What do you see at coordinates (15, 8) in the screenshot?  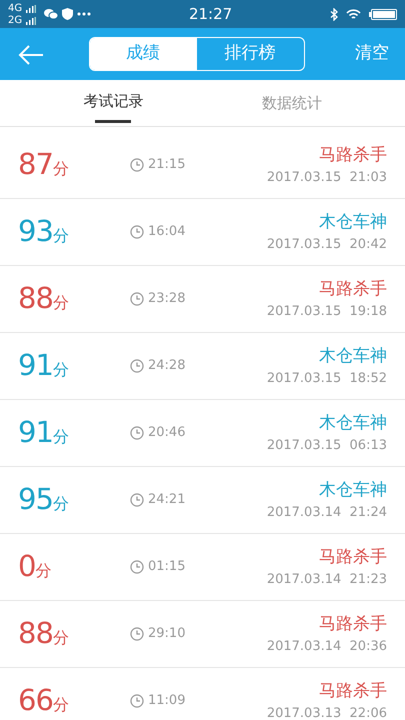 I see `network-label: 4G` at bounding box center [15, 8].